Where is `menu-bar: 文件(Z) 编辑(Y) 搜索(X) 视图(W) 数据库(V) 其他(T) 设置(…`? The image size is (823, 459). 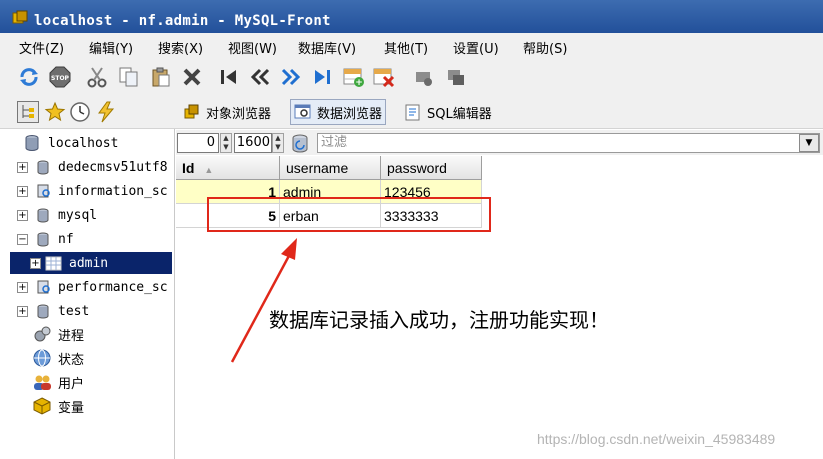
menu-bar: 文件(Z) 编辑(Y) 搜索(X) 视图(W) 数据库(V) 其他(T) 设置(… is located at coordinates (411, 46).